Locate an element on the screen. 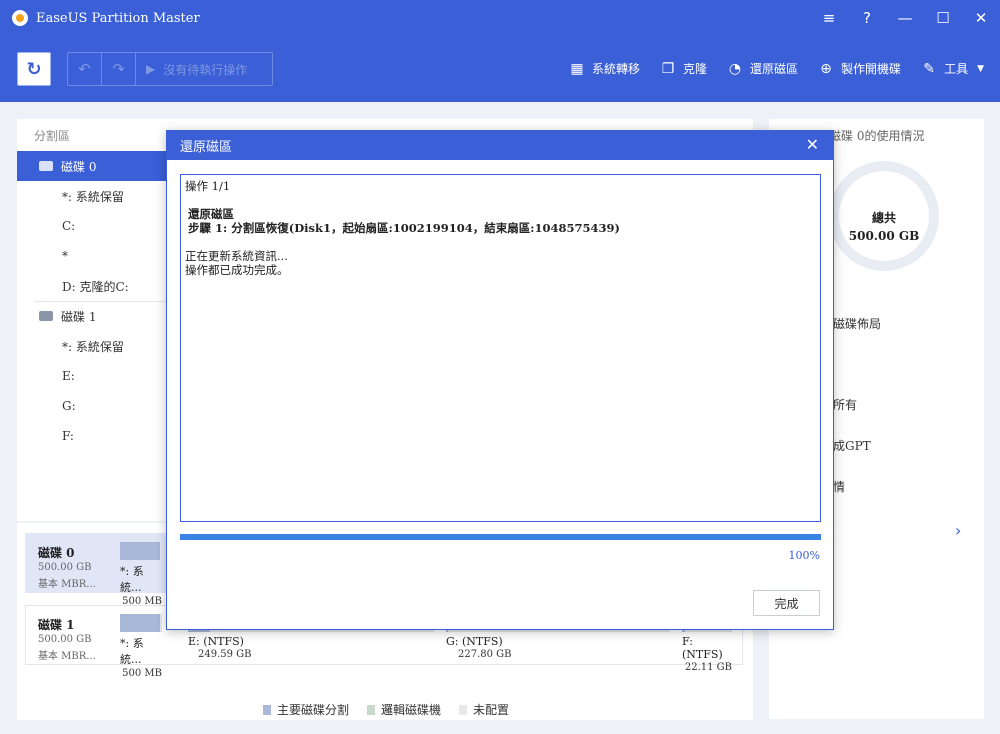 The image size is (1000, 734). app-logo-icon is located at coordinates (20, 18).